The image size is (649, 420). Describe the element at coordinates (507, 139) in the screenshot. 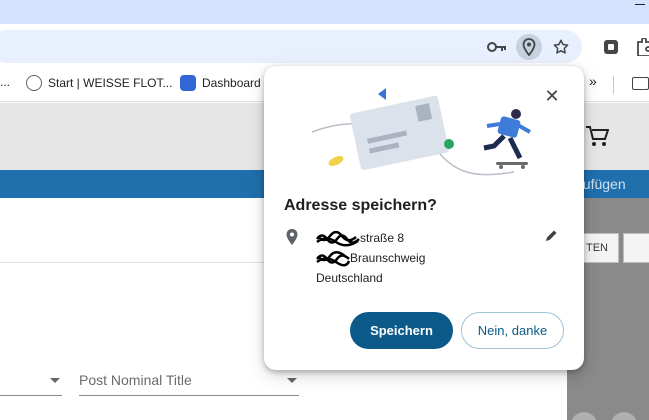

I see `skater-figure` at that location.